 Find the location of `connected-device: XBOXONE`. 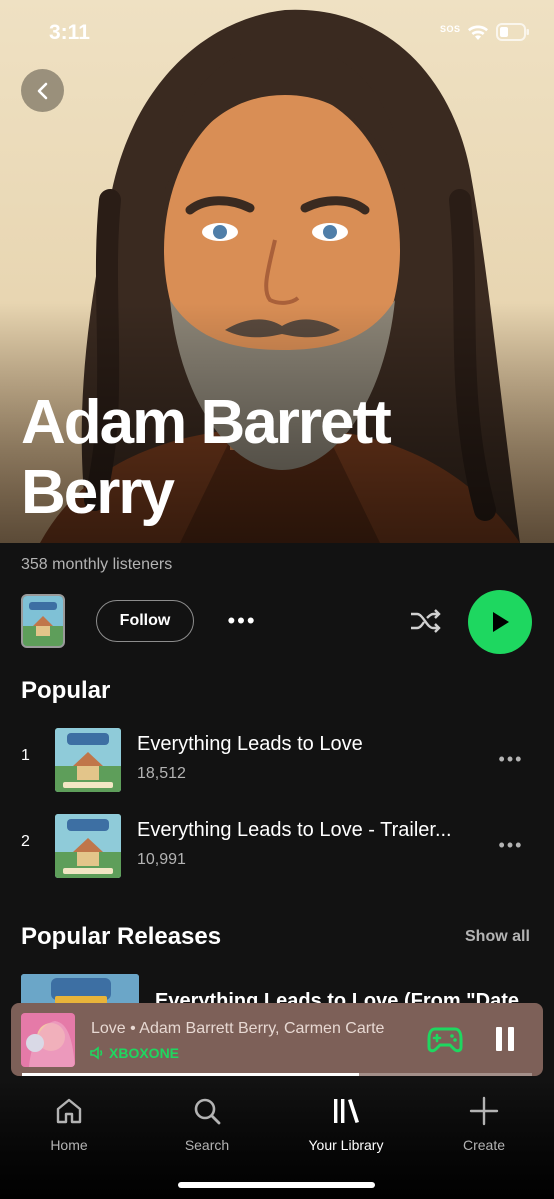

connected-device: XBOXONE is located at coordinates (134, 1053).